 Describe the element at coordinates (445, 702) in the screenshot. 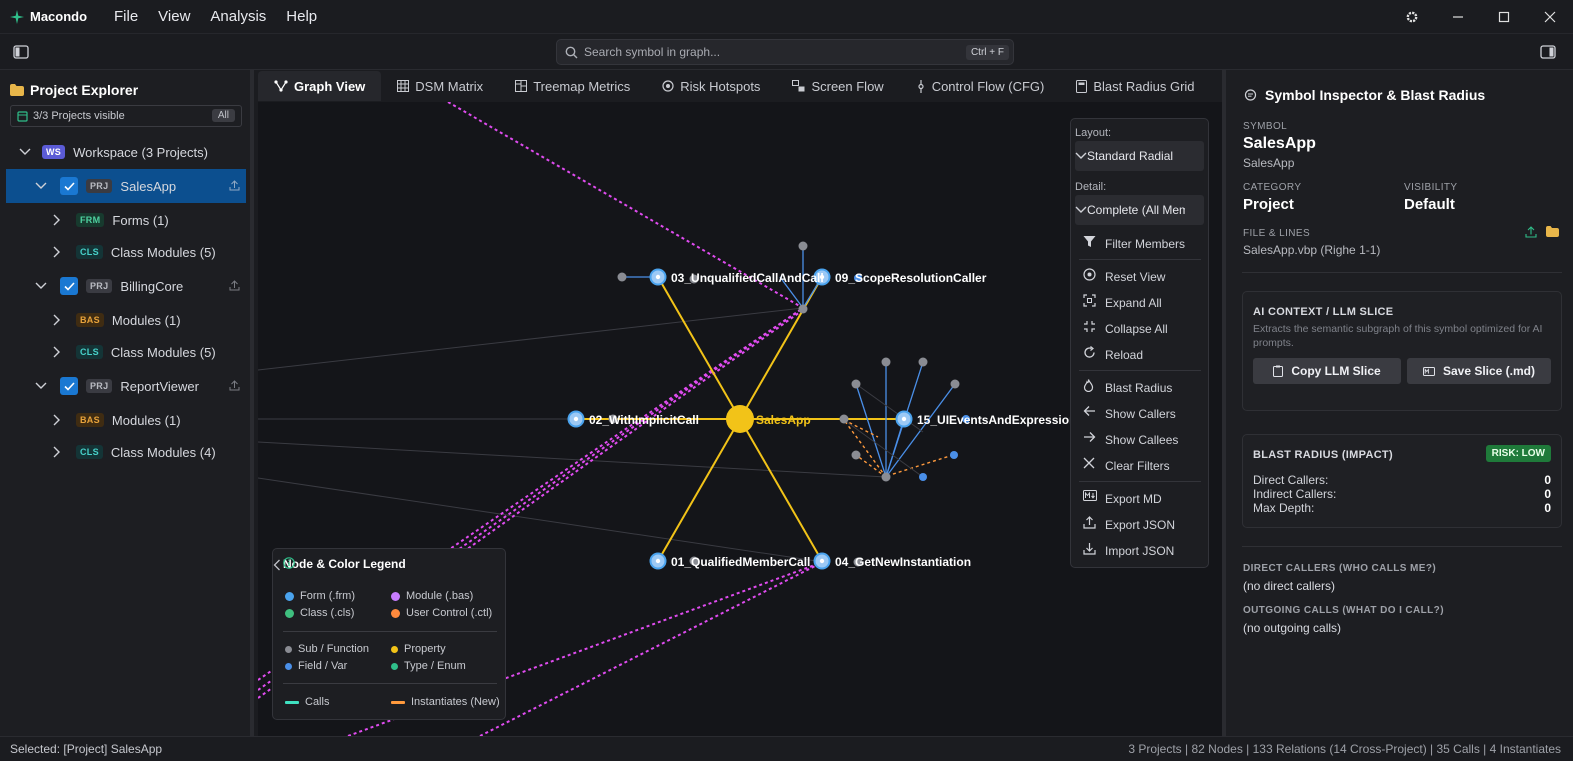

I see `legend-instantiates: Instantiates (New)` at that location.